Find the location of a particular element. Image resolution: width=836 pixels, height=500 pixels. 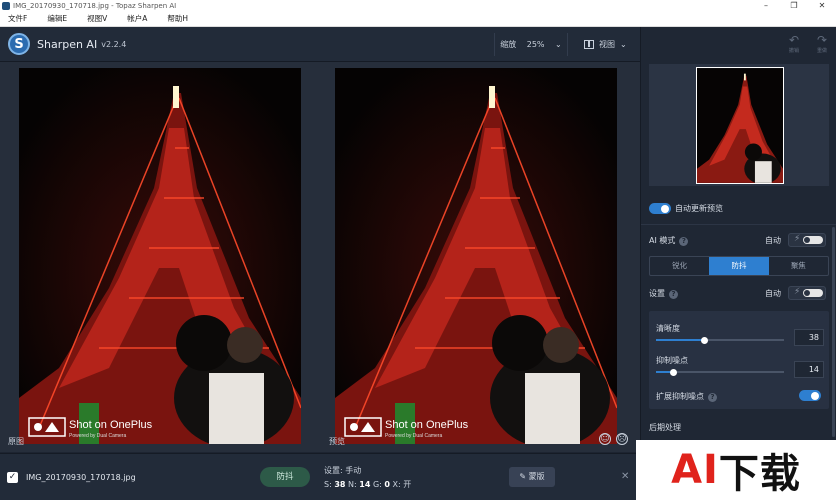

auto-preview-toggle is located at coordinates (660, 208).